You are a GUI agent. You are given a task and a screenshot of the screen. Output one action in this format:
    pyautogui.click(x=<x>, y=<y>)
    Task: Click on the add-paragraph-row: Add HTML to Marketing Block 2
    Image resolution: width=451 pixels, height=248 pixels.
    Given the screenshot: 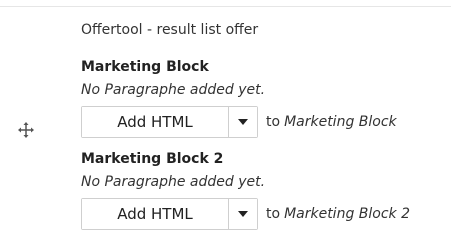 What is the action you would take?
    pyautogui.click(x=245, y=214)
    